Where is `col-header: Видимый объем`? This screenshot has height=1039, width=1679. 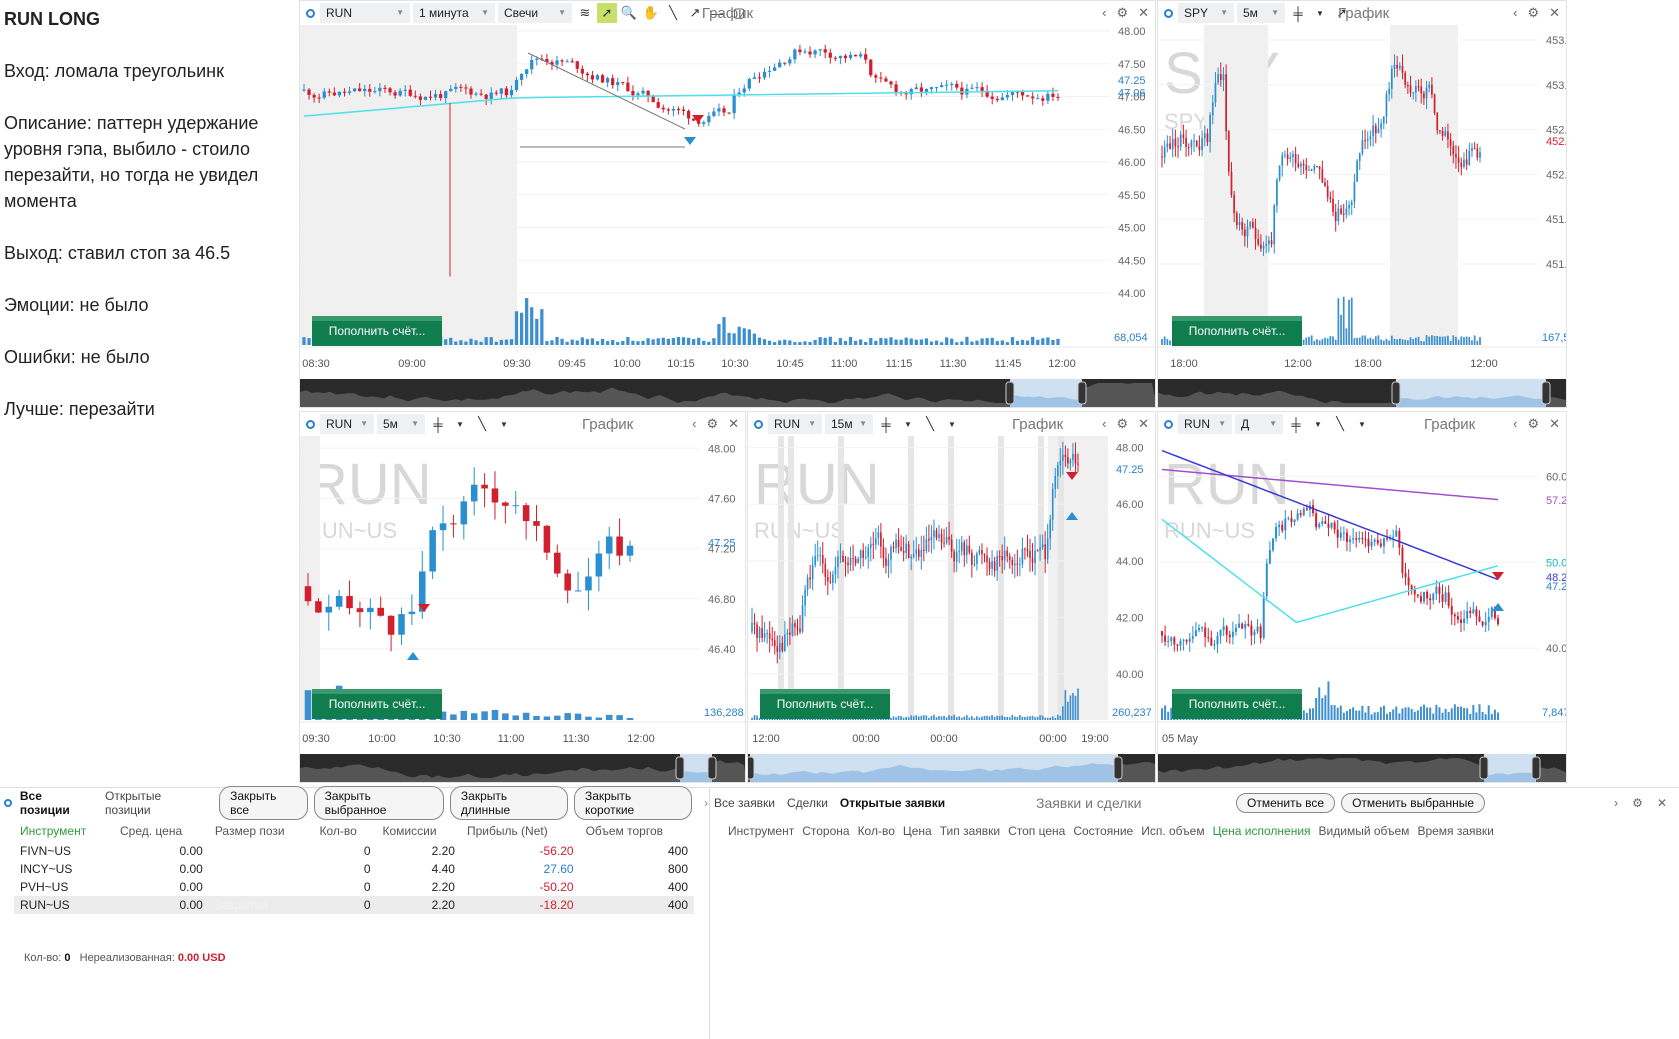
col-header: Видимый объем is located at coordinates (1364, 831).